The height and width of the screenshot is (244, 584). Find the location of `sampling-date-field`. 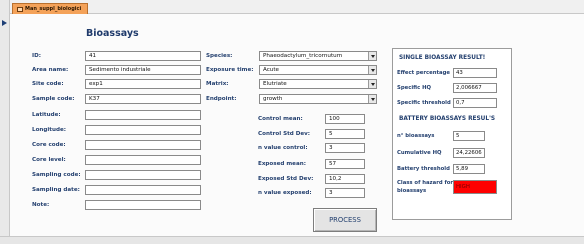

sampling-date-field is located at coordinates (143, 190).